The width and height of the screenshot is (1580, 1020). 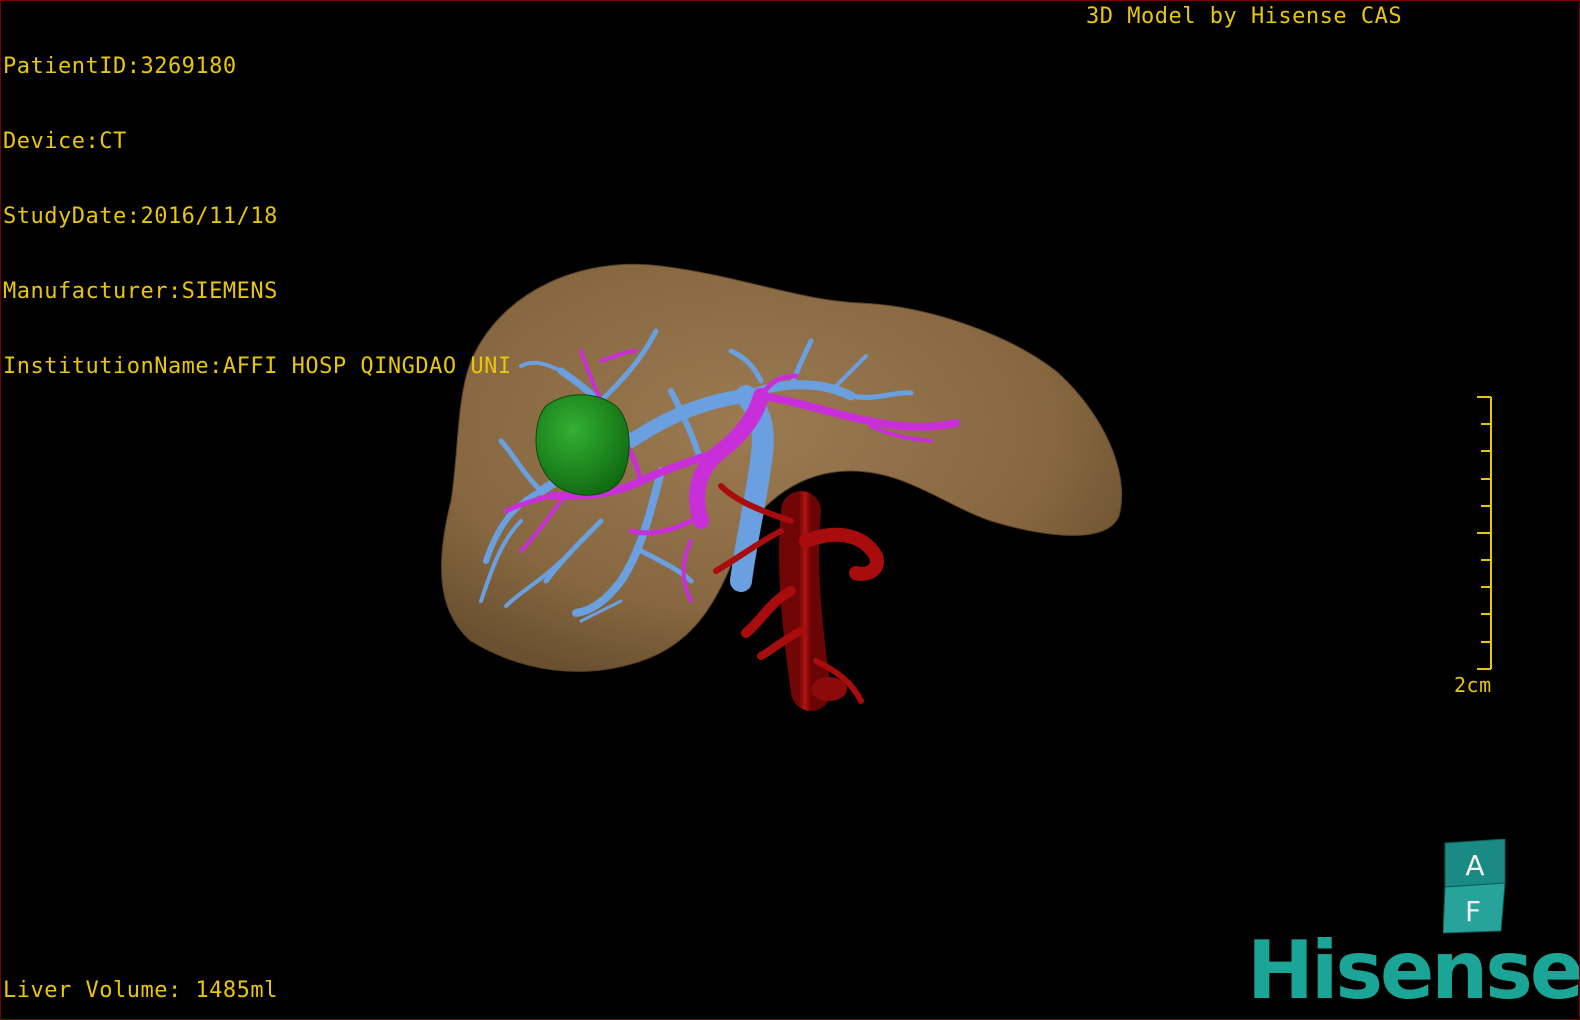 I want to click on model-caption: 3D Model by Hisense CAS, so click(x=1244, y=16).